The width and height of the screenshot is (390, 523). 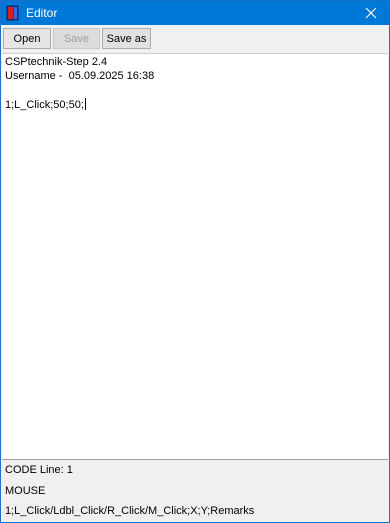 I want to click on editor-line-code-text: 1;L_Click;50;50;, so click(x=44, y=105).